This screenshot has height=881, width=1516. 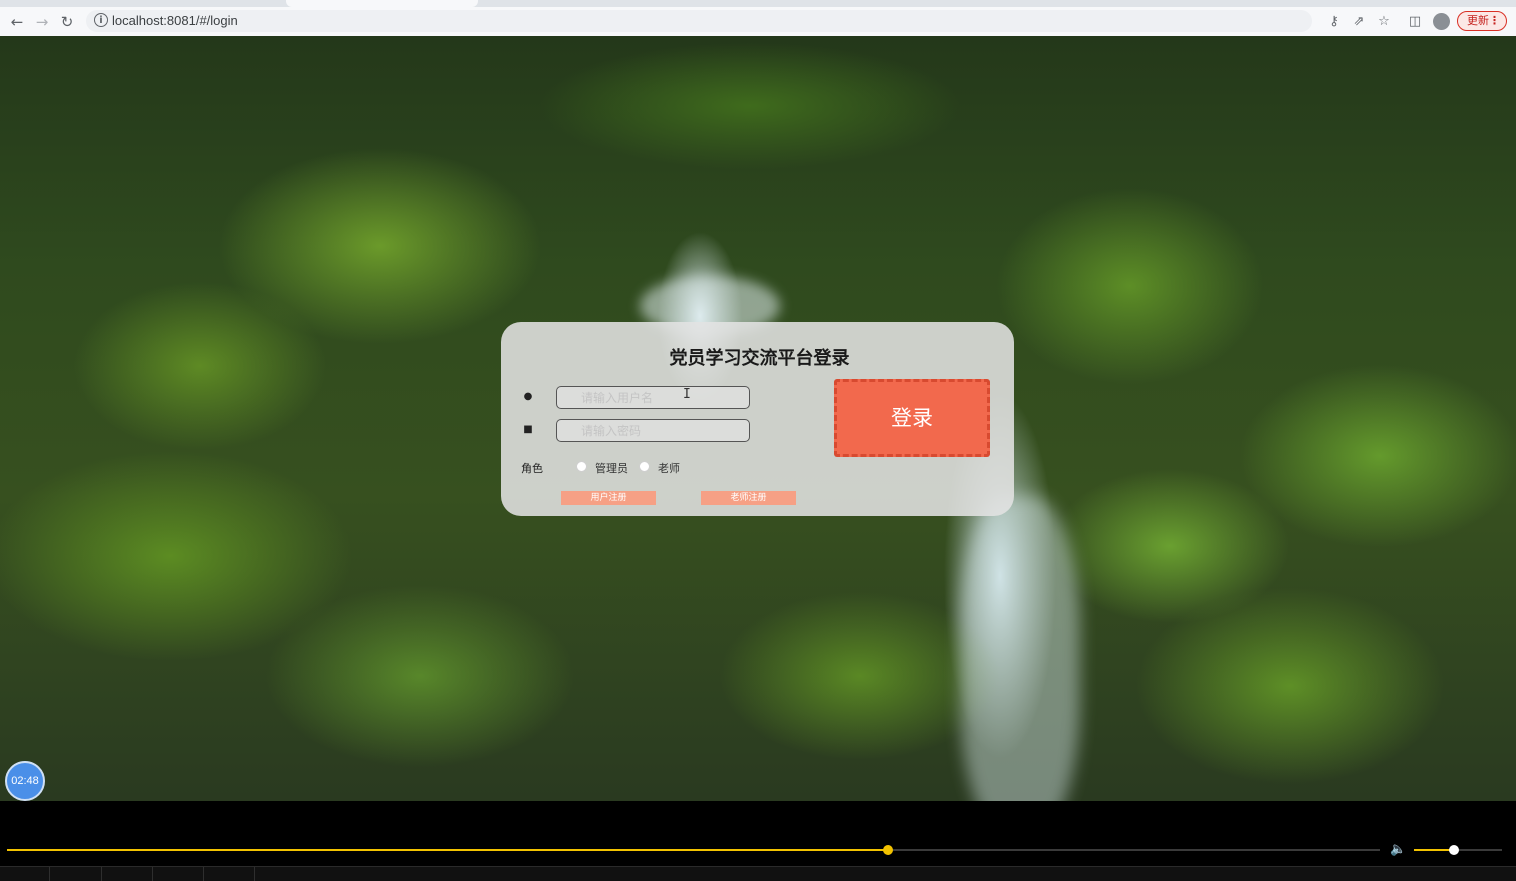 What do you see at coordinates (532, 468) in the screenshot?
I see `role-label: 角色` at bounding box center [532, 468].